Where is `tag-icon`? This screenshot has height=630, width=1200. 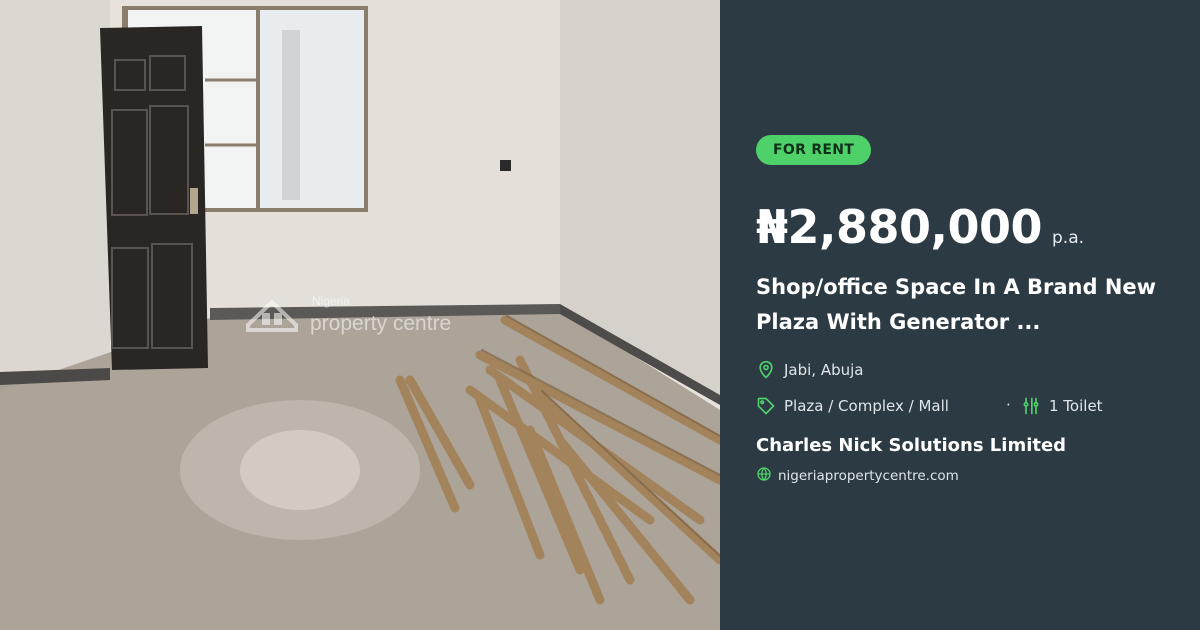 tag-icon is located at coordinates (766, 406).